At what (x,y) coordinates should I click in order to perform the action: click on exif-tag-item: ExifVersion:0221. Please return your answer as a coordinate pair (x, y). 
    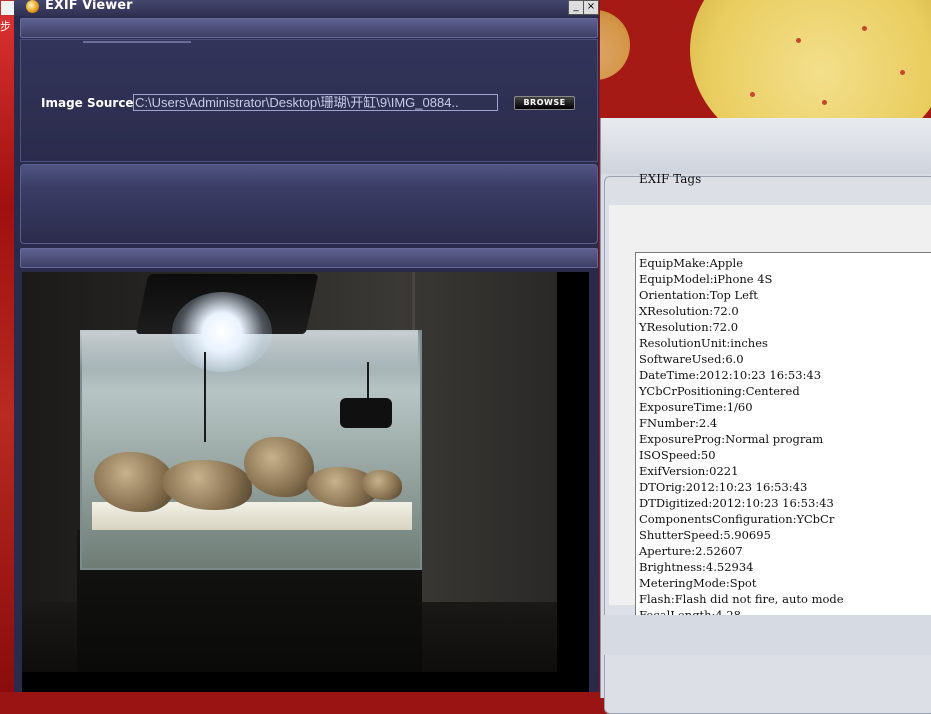
    Looking at the image, I should click on (689, 471).